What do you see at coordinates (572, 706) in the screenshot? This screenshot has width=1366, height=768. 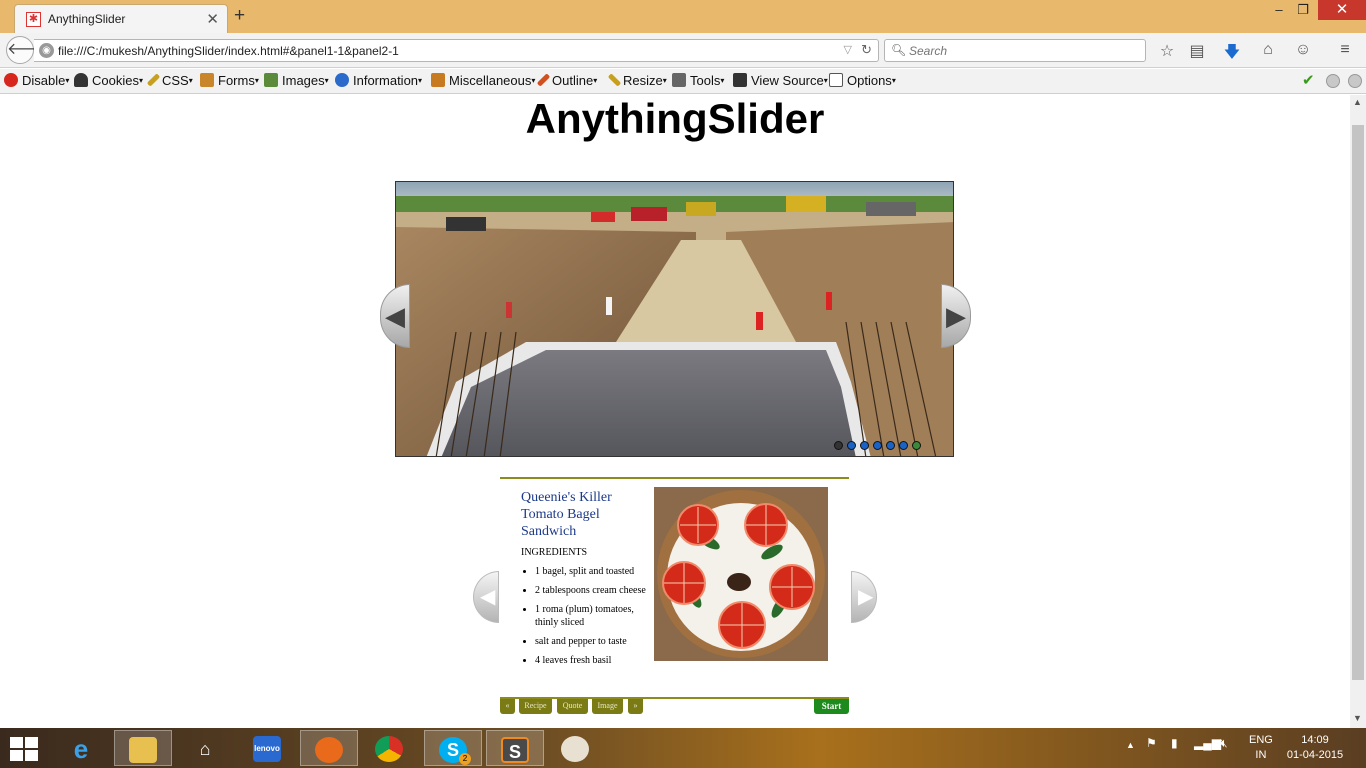 I see `tab-quote: Quote` at bounding box center [572, 706].